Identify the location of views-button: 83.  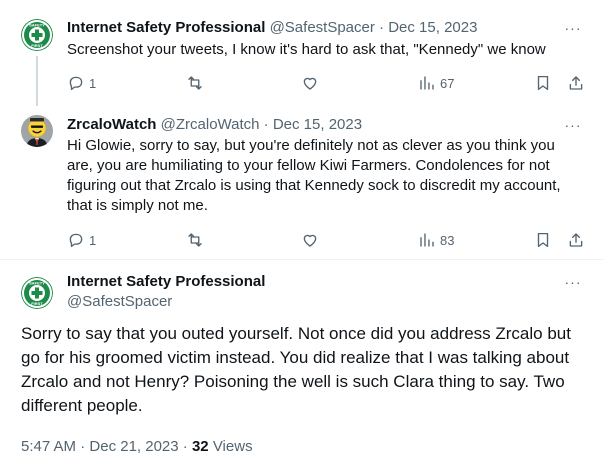
(436, 240).